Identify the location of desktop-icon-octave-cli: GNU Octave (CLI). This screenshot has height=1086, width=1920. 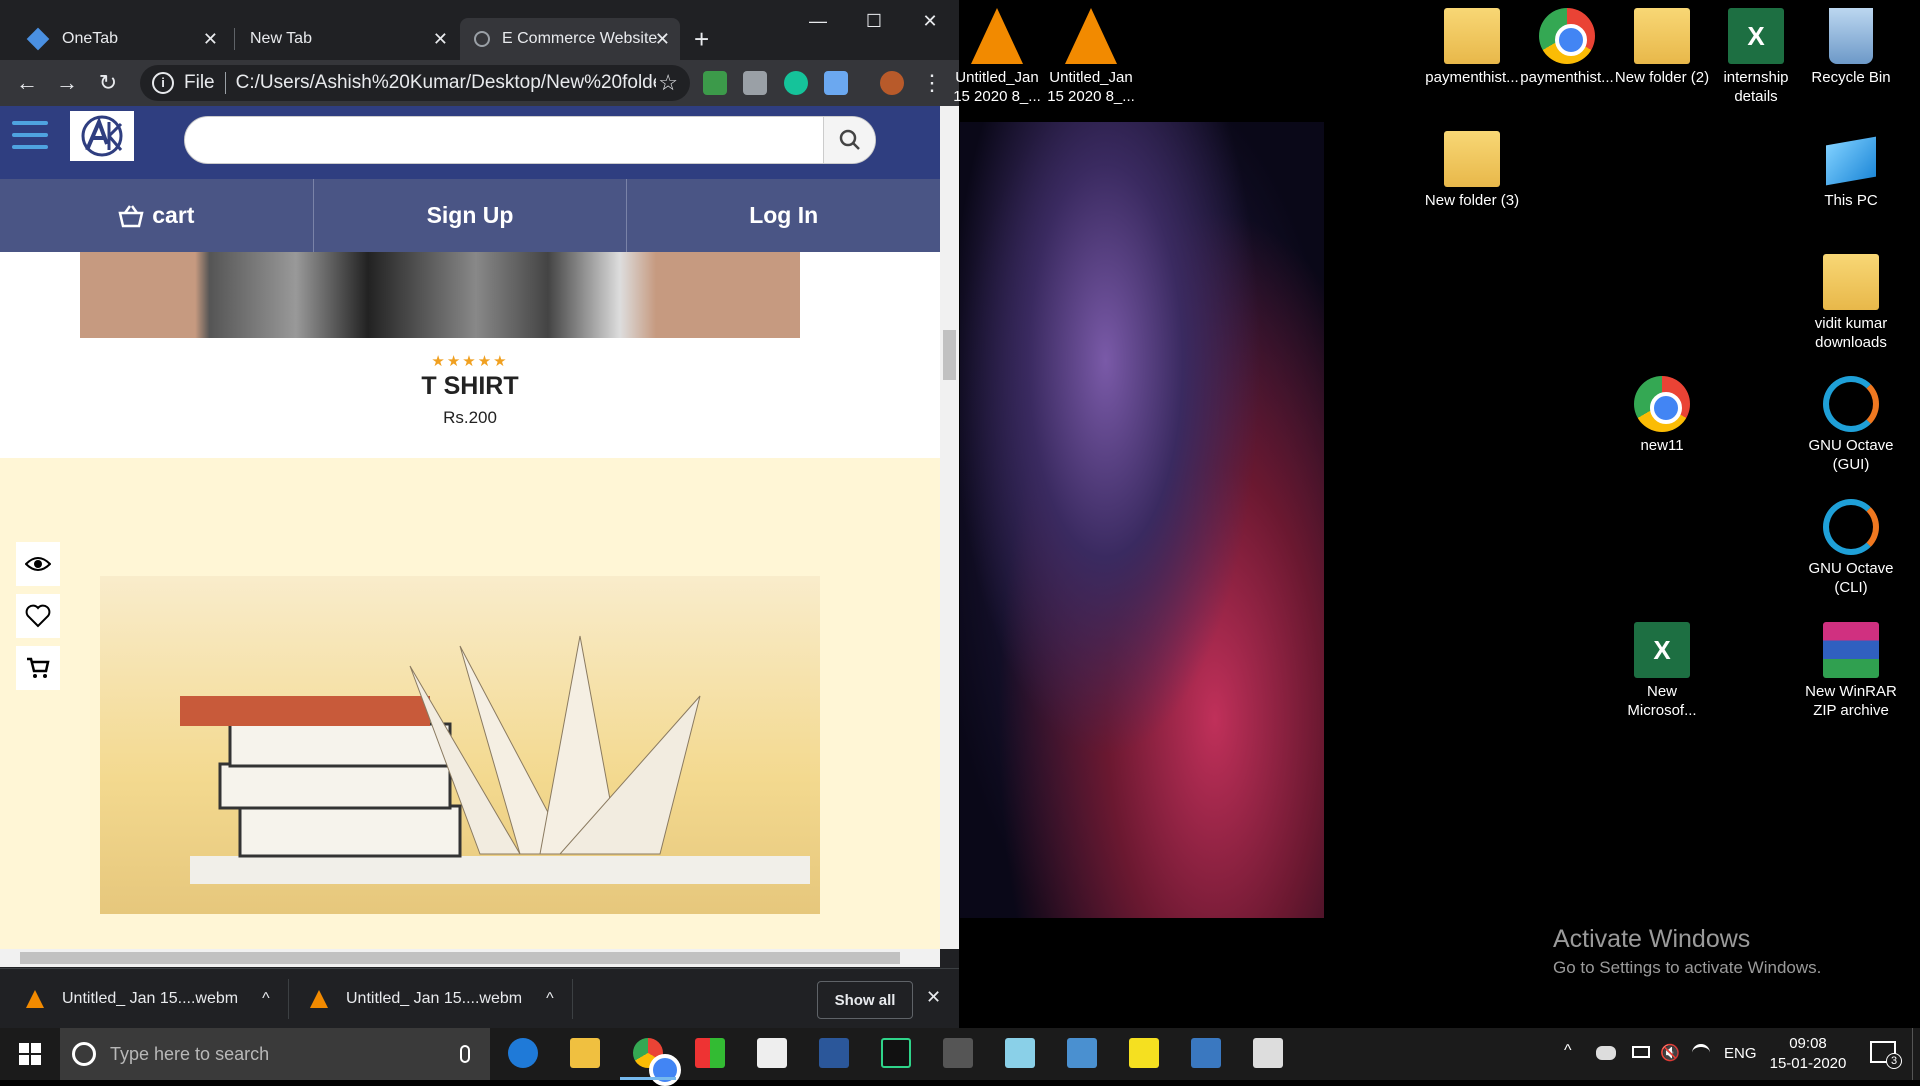
(1851, 548).